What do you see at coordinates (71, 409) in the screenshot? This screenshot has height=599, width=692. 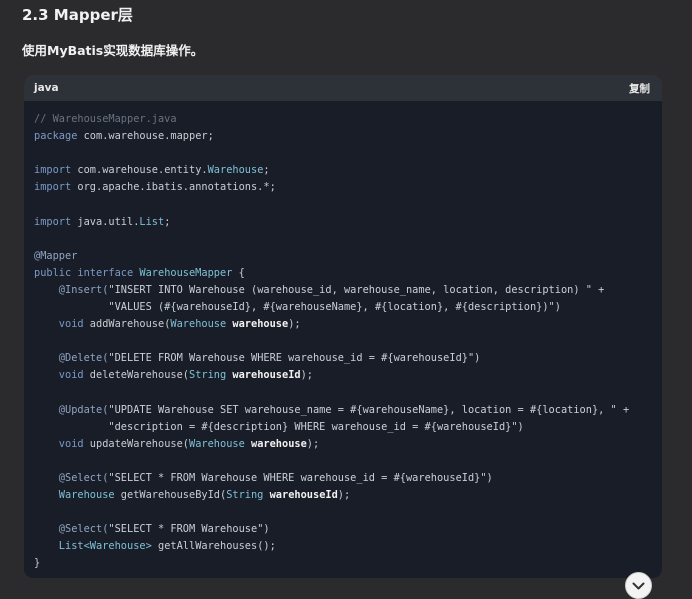 I see `code-token: @Update(` at bounding box center [71, 409].